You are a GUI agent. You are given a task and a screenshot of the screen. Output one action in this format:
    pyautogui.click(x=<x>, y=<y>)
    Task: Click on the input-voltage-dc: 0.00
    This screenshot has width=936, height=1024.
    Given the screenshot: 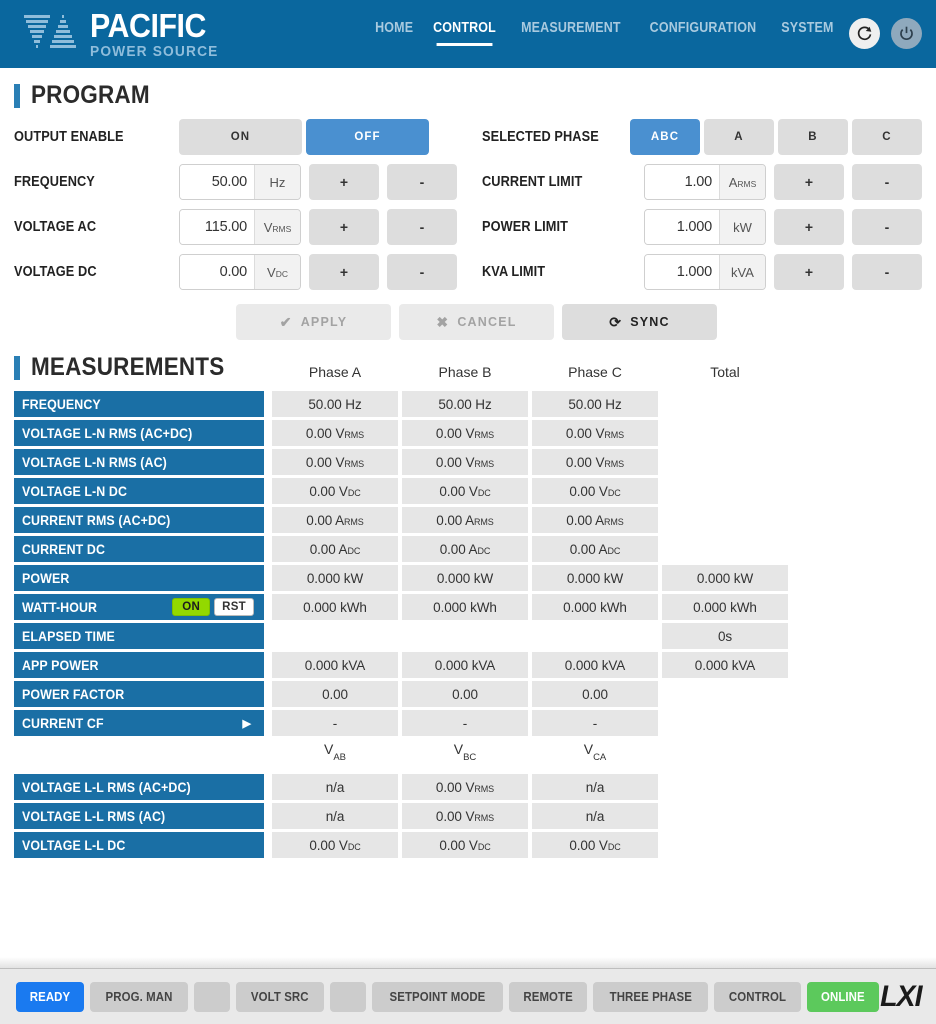 What is the action you would take?
    pyautogui.click(x=217, y=272)
    